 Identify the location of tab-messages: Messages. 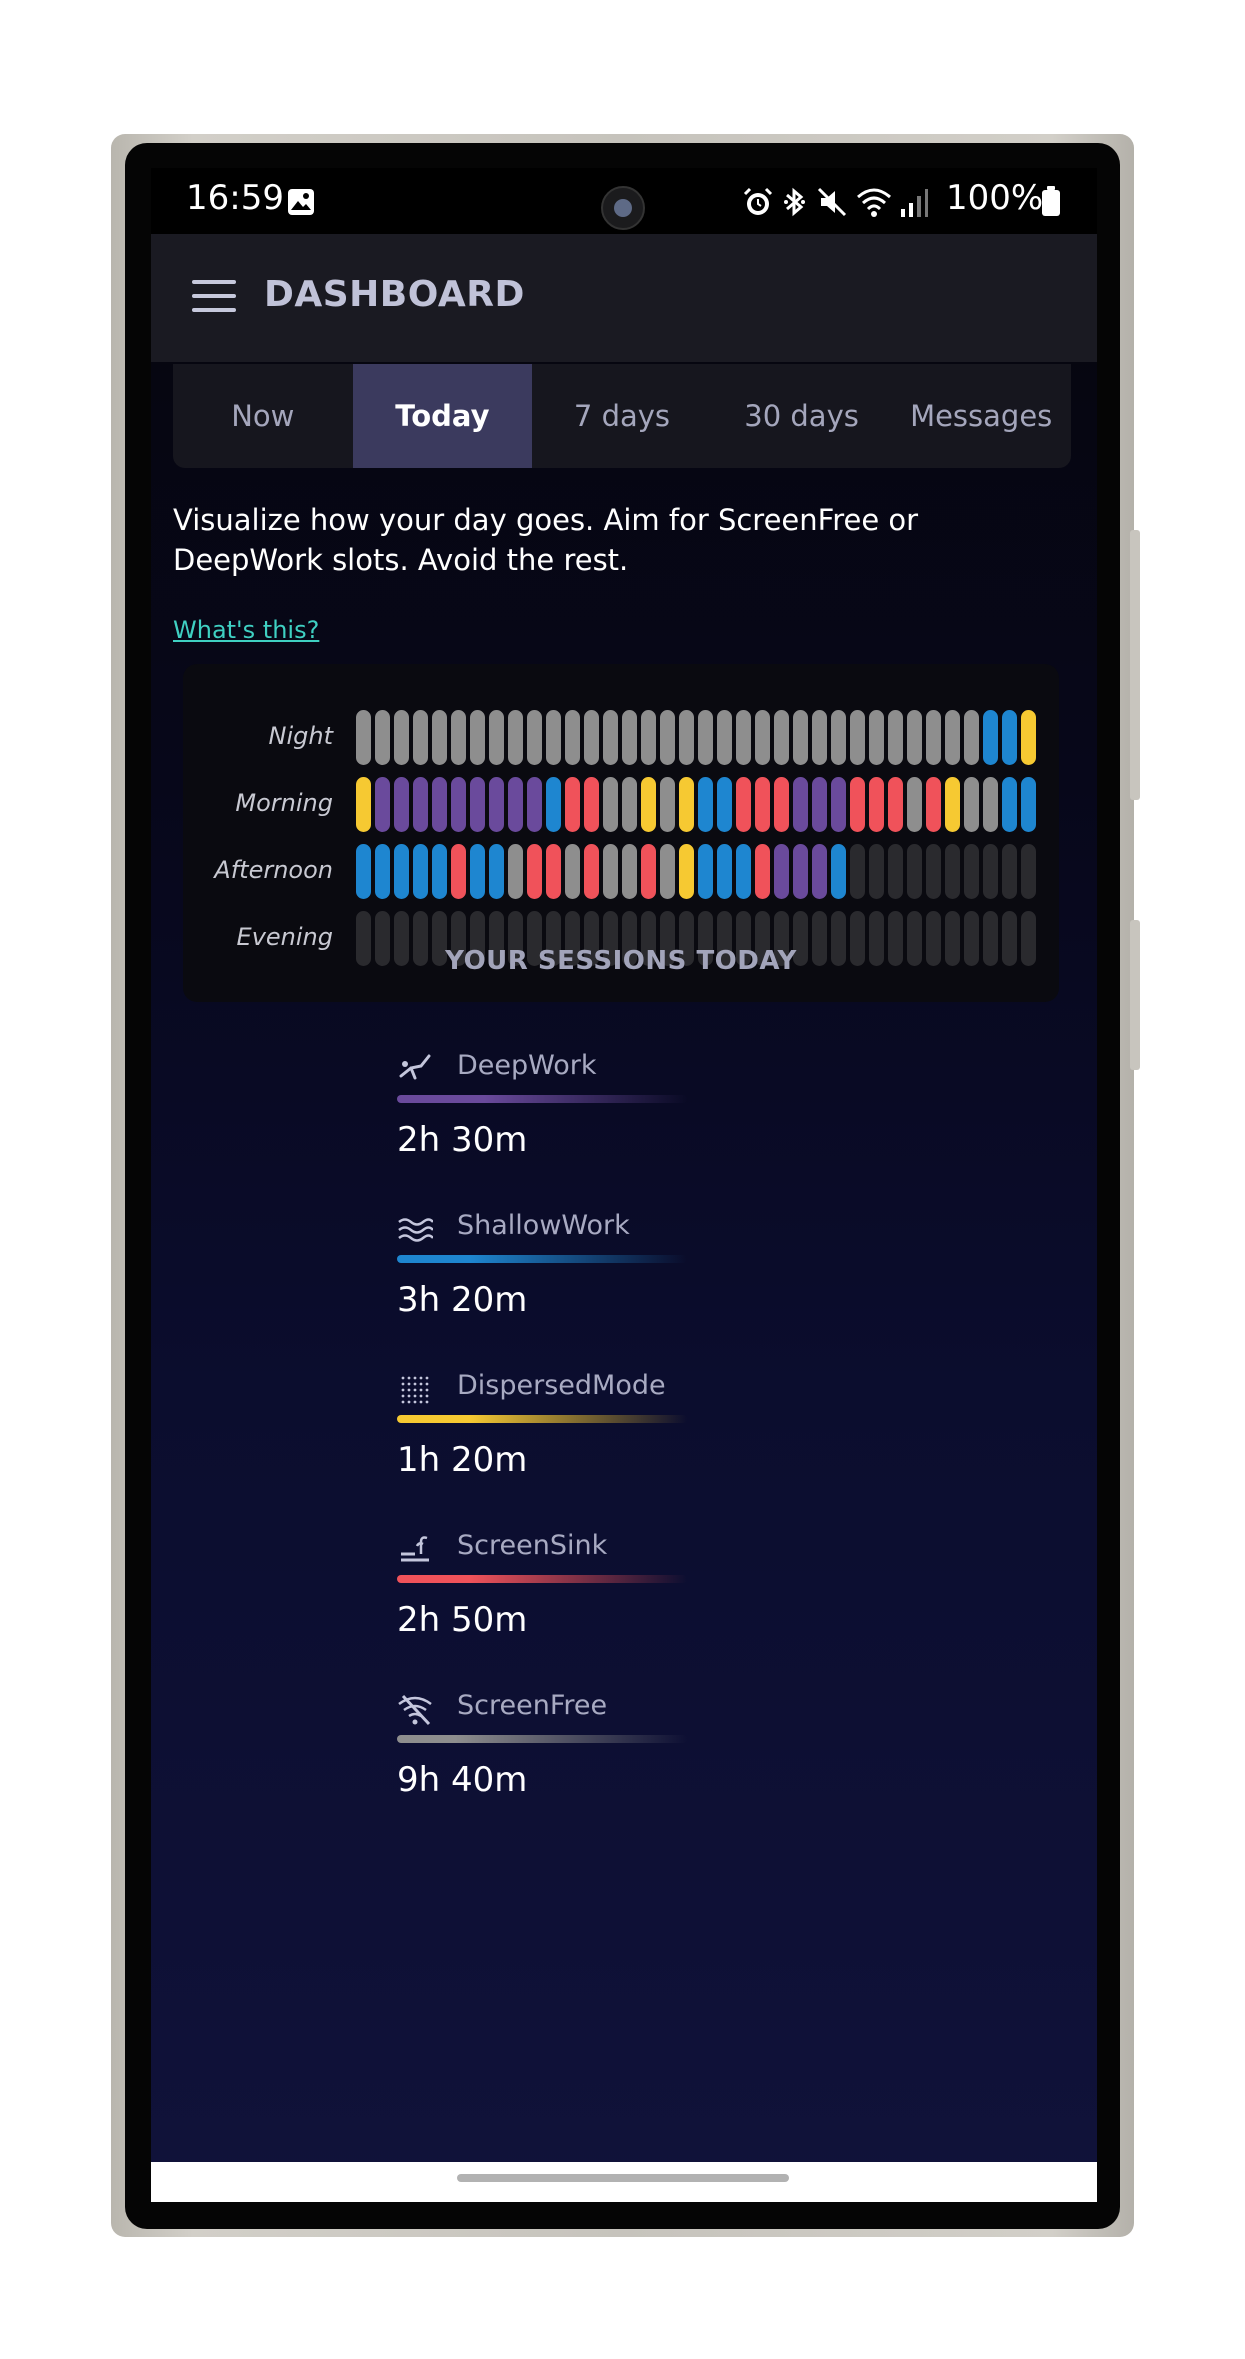
(981, 416).